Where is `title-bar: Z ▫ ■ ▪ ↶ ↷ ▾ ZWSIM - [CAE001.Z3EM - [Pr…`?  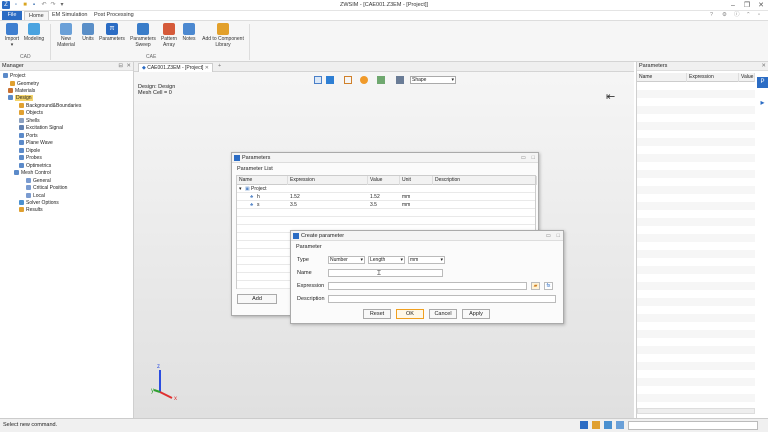
title-bar: Z ▫ ■ ▪ ↶ ↷ ▾ ZWSIM - [CAE001.Z3EM - [Pr… is located at coordinates (384, 5).